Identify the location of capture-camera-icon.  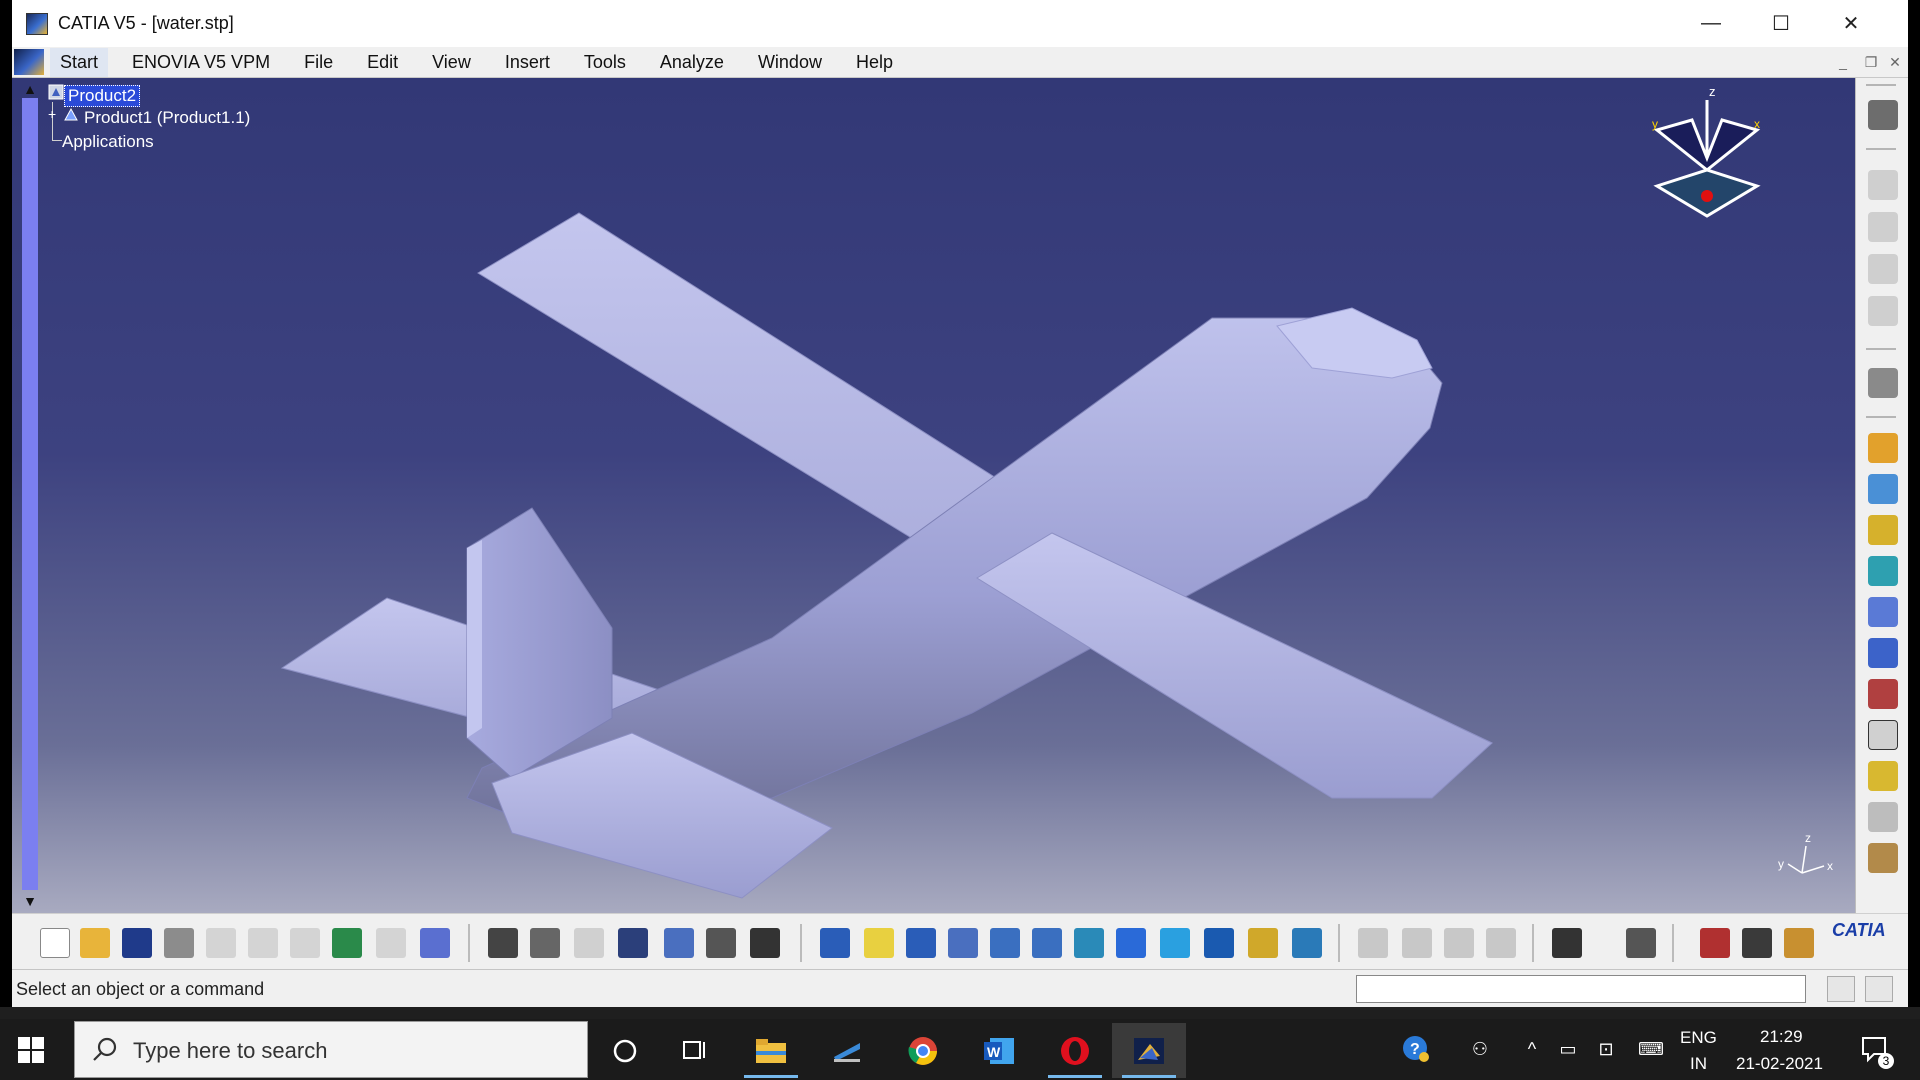
(1567, 943).